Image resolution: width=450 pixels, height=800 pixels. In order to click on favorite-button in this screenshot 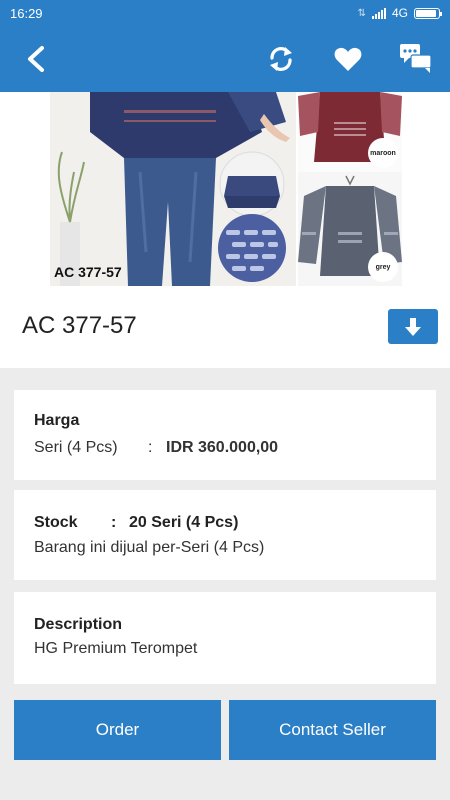, I will do `click(348, 59)`.